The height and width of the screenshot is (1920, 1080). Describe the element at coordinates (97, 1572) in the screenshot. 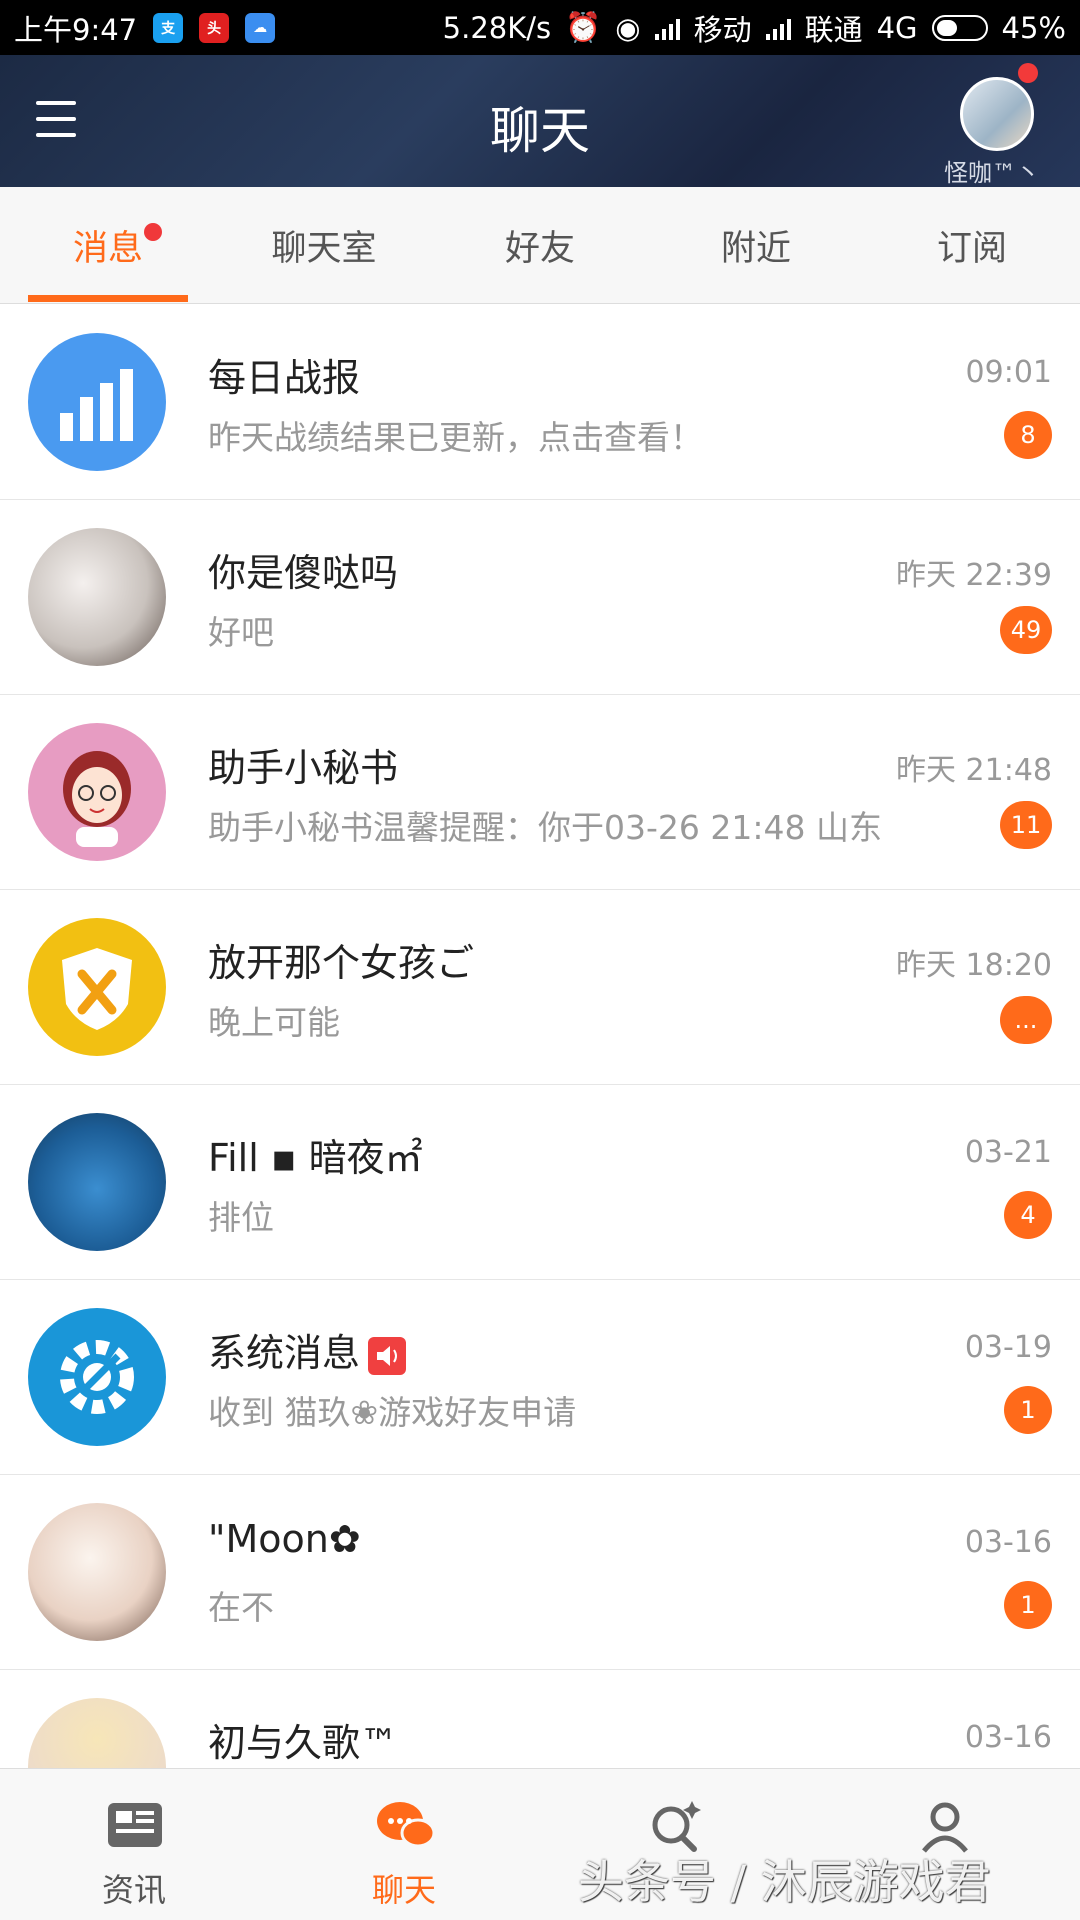

I see `girl-photo` at that location.